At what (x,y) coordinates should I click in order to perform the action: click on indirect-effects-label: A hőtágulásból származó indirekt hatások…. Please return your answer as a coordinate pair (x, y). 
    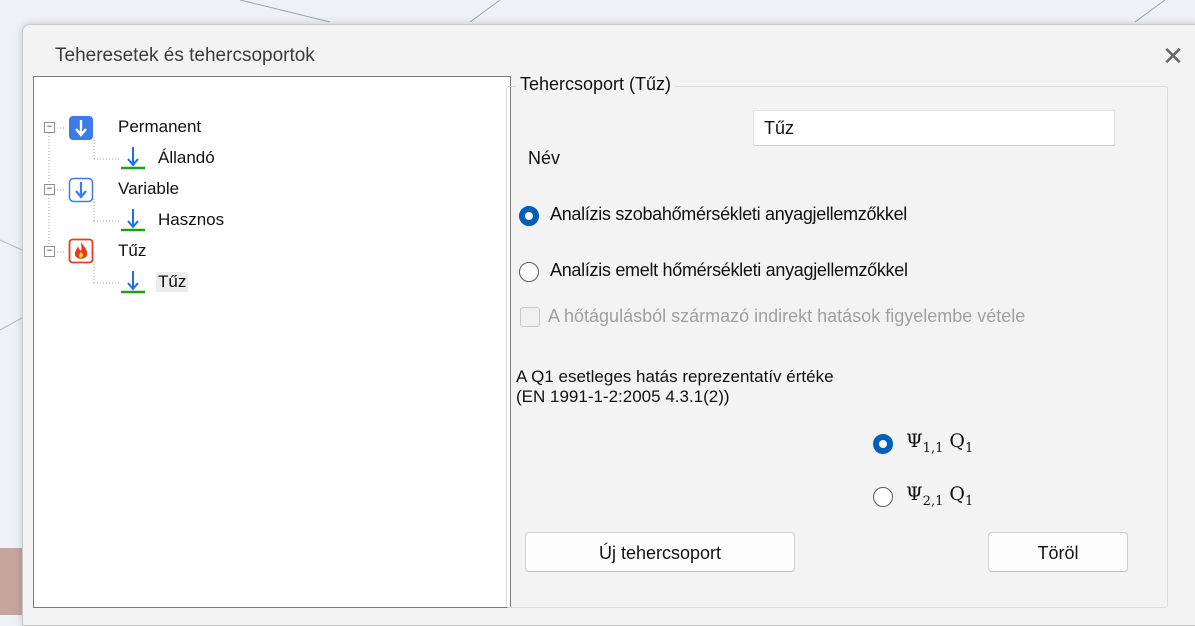
    Looking at the image, I should click on (787, 316).